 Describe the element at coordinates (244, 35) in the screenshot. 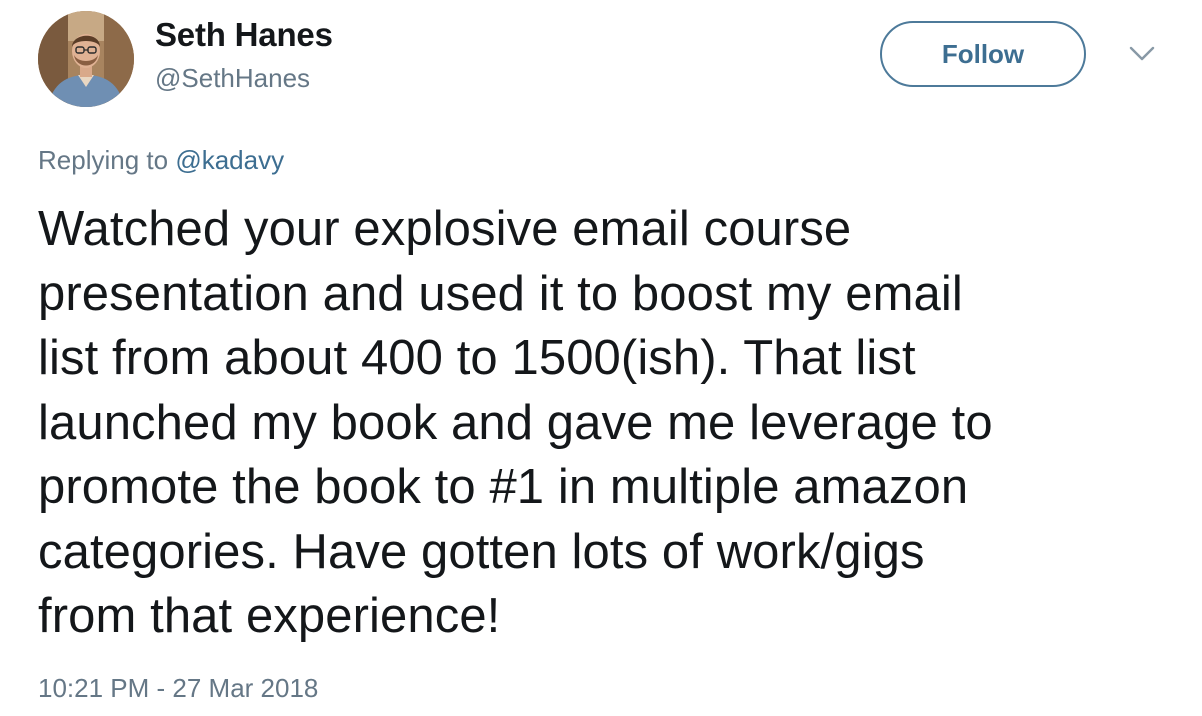

I see `author-name: Seth Hanes` at that location.